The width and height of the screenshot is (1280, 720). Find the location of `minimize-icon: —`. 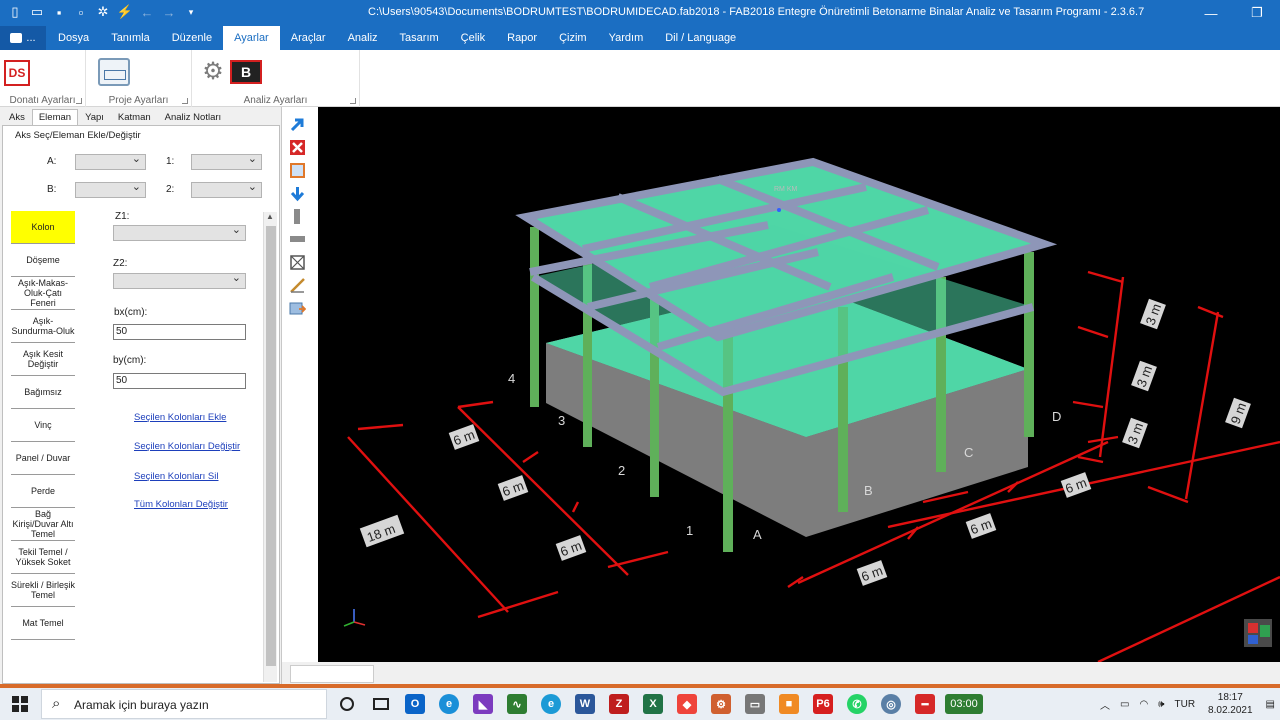

minimize-icon: — is located at coordinates (1211, 13).